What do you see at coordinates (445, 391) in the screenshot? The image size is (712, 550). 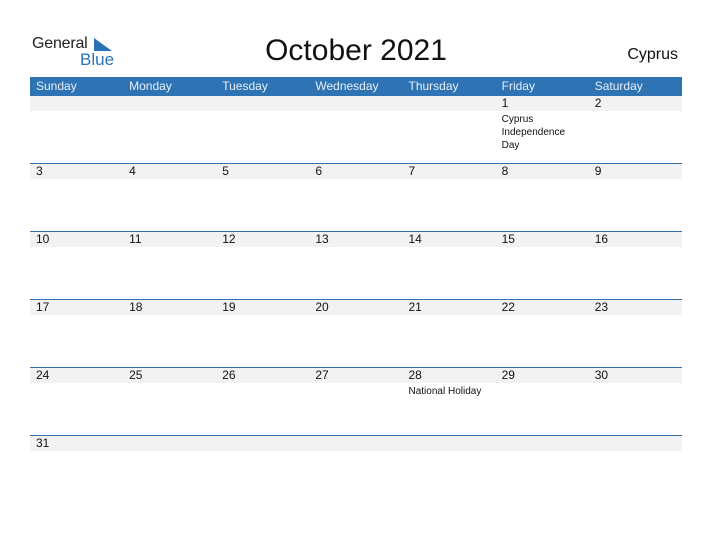 I see `holiday-label: National Holiday` at bounding box center [445, 391].